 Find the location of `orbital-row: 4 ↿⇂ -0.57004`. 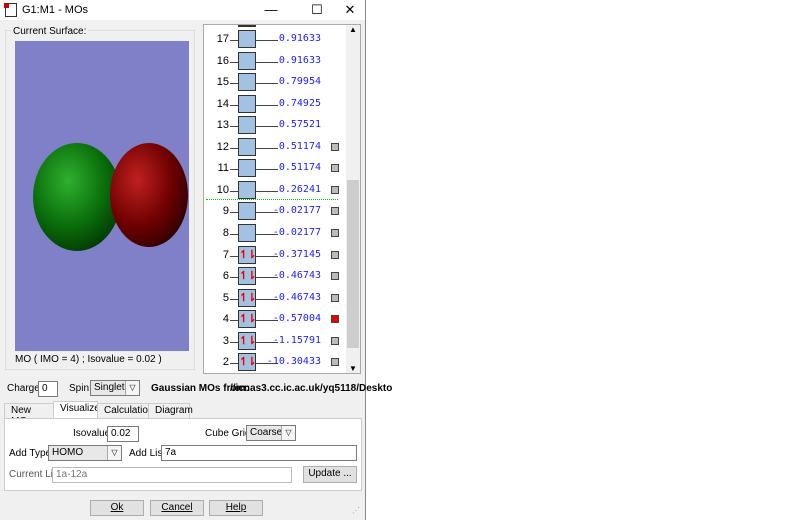

orbital-row: 4 ↿⇂ -0.57004 is located at coordinates (276, 320).